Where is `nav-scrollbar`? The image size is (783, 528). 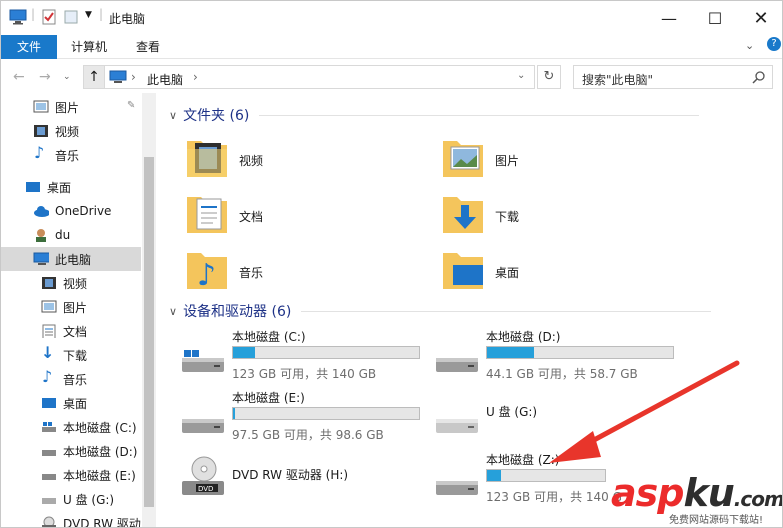 nav-scrollbar is located at coordinates (149, 310).